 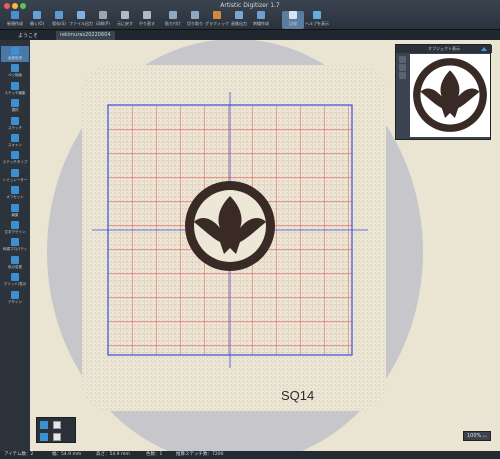 What do you see at coordinates (15, 266) in the screenshot?
I see `sidebar-item-label: 色の変更` at bounding box center [15, 266].